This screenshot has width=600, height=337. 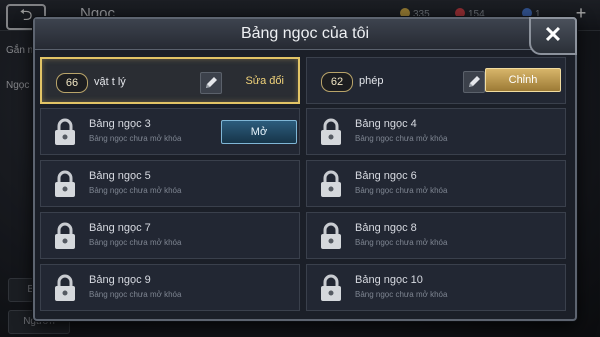 What do you see at coordinates (436, 235) in the screenshot?
I see `rune-slot-8: Bảng ngọc 8 Bảng ngọc chưa mở khóa` at bounding box center [436, 235].